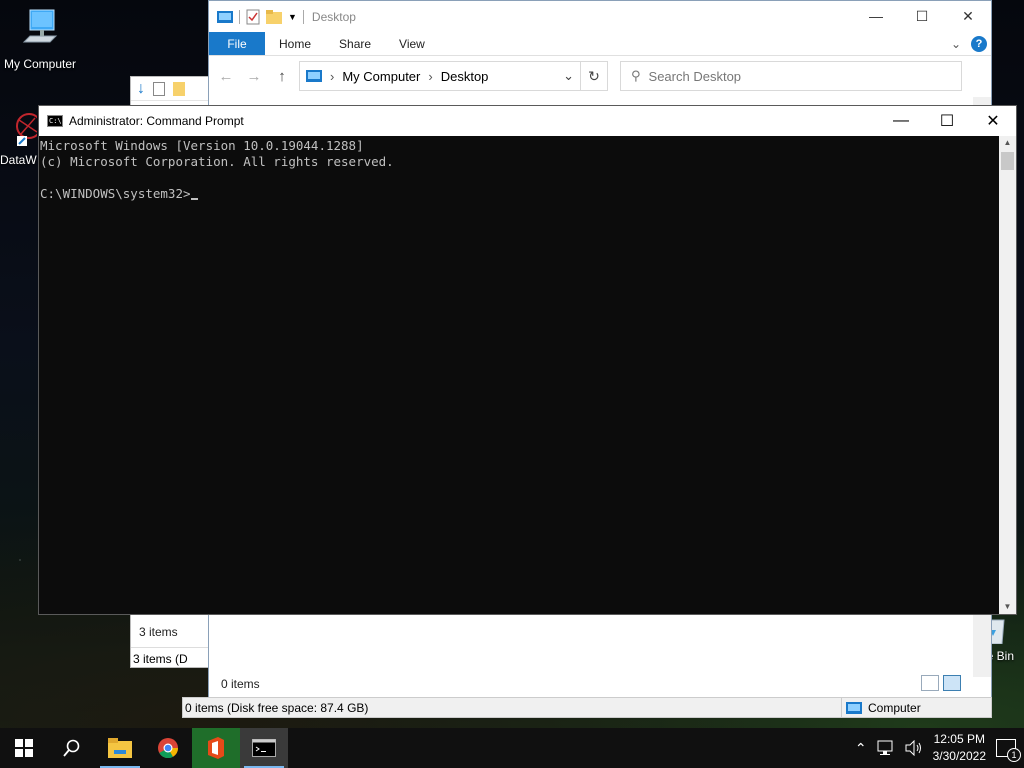 This screenshot has height=768, width=1024. Describe the element at coordinates (1007, 607) in the screenshot. I see `scroll-down-icon: ▼` at that location.